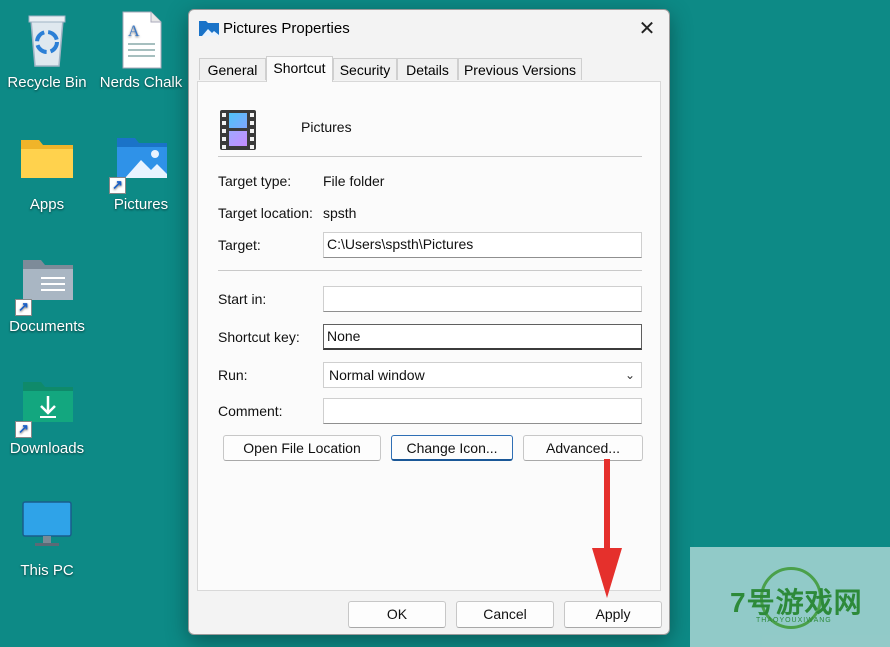 The image size is (890, 647). Describe the element at coordinates (141, 40) in the screenshot. I see `document-icon: A` at that location.